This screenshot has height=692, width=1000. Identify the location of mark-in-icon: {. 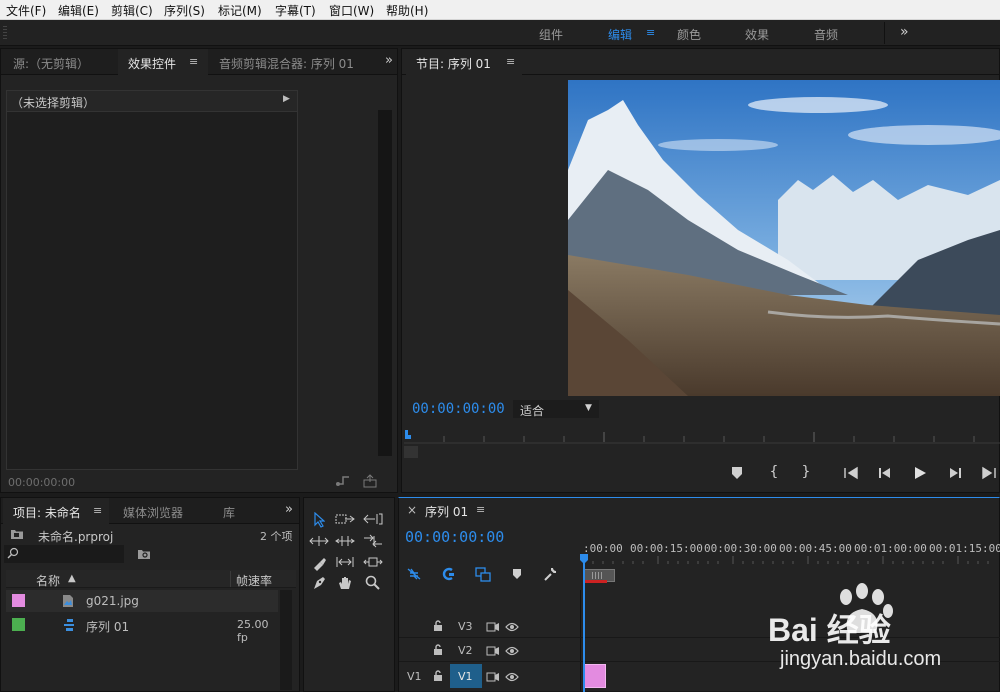
(774, 472).